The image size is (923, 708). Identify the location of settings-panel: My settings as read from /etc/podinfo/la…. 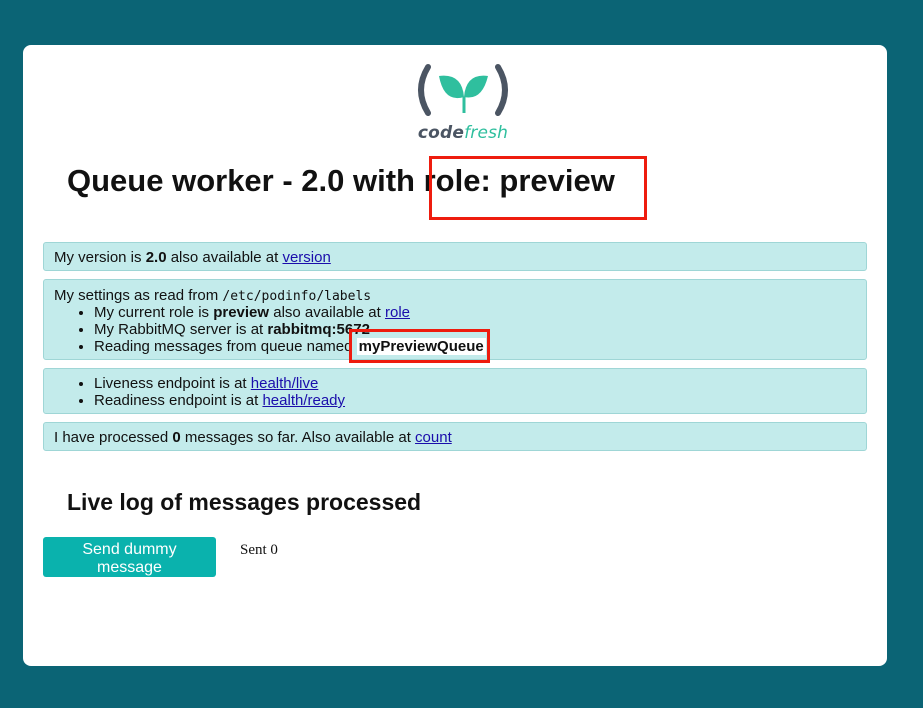
(455, 319).